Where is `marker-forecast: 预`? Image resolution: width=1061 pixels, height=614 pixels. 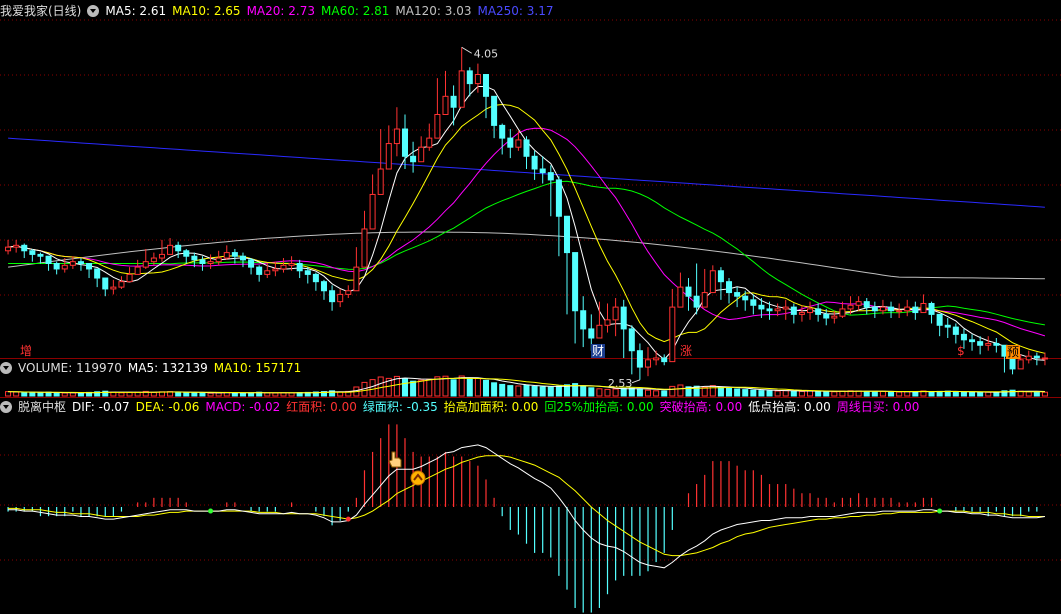
marker-forecast: 预 is located at coordinates (1013, 352).